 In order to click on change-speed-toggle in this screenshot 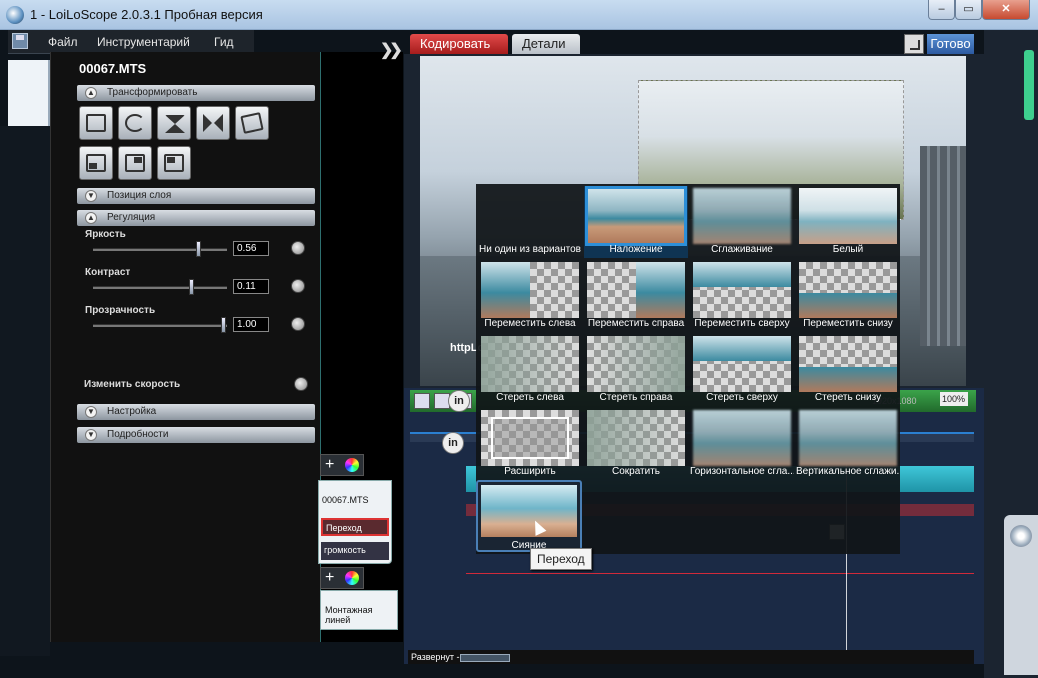, I will do `click(301, 384)`.